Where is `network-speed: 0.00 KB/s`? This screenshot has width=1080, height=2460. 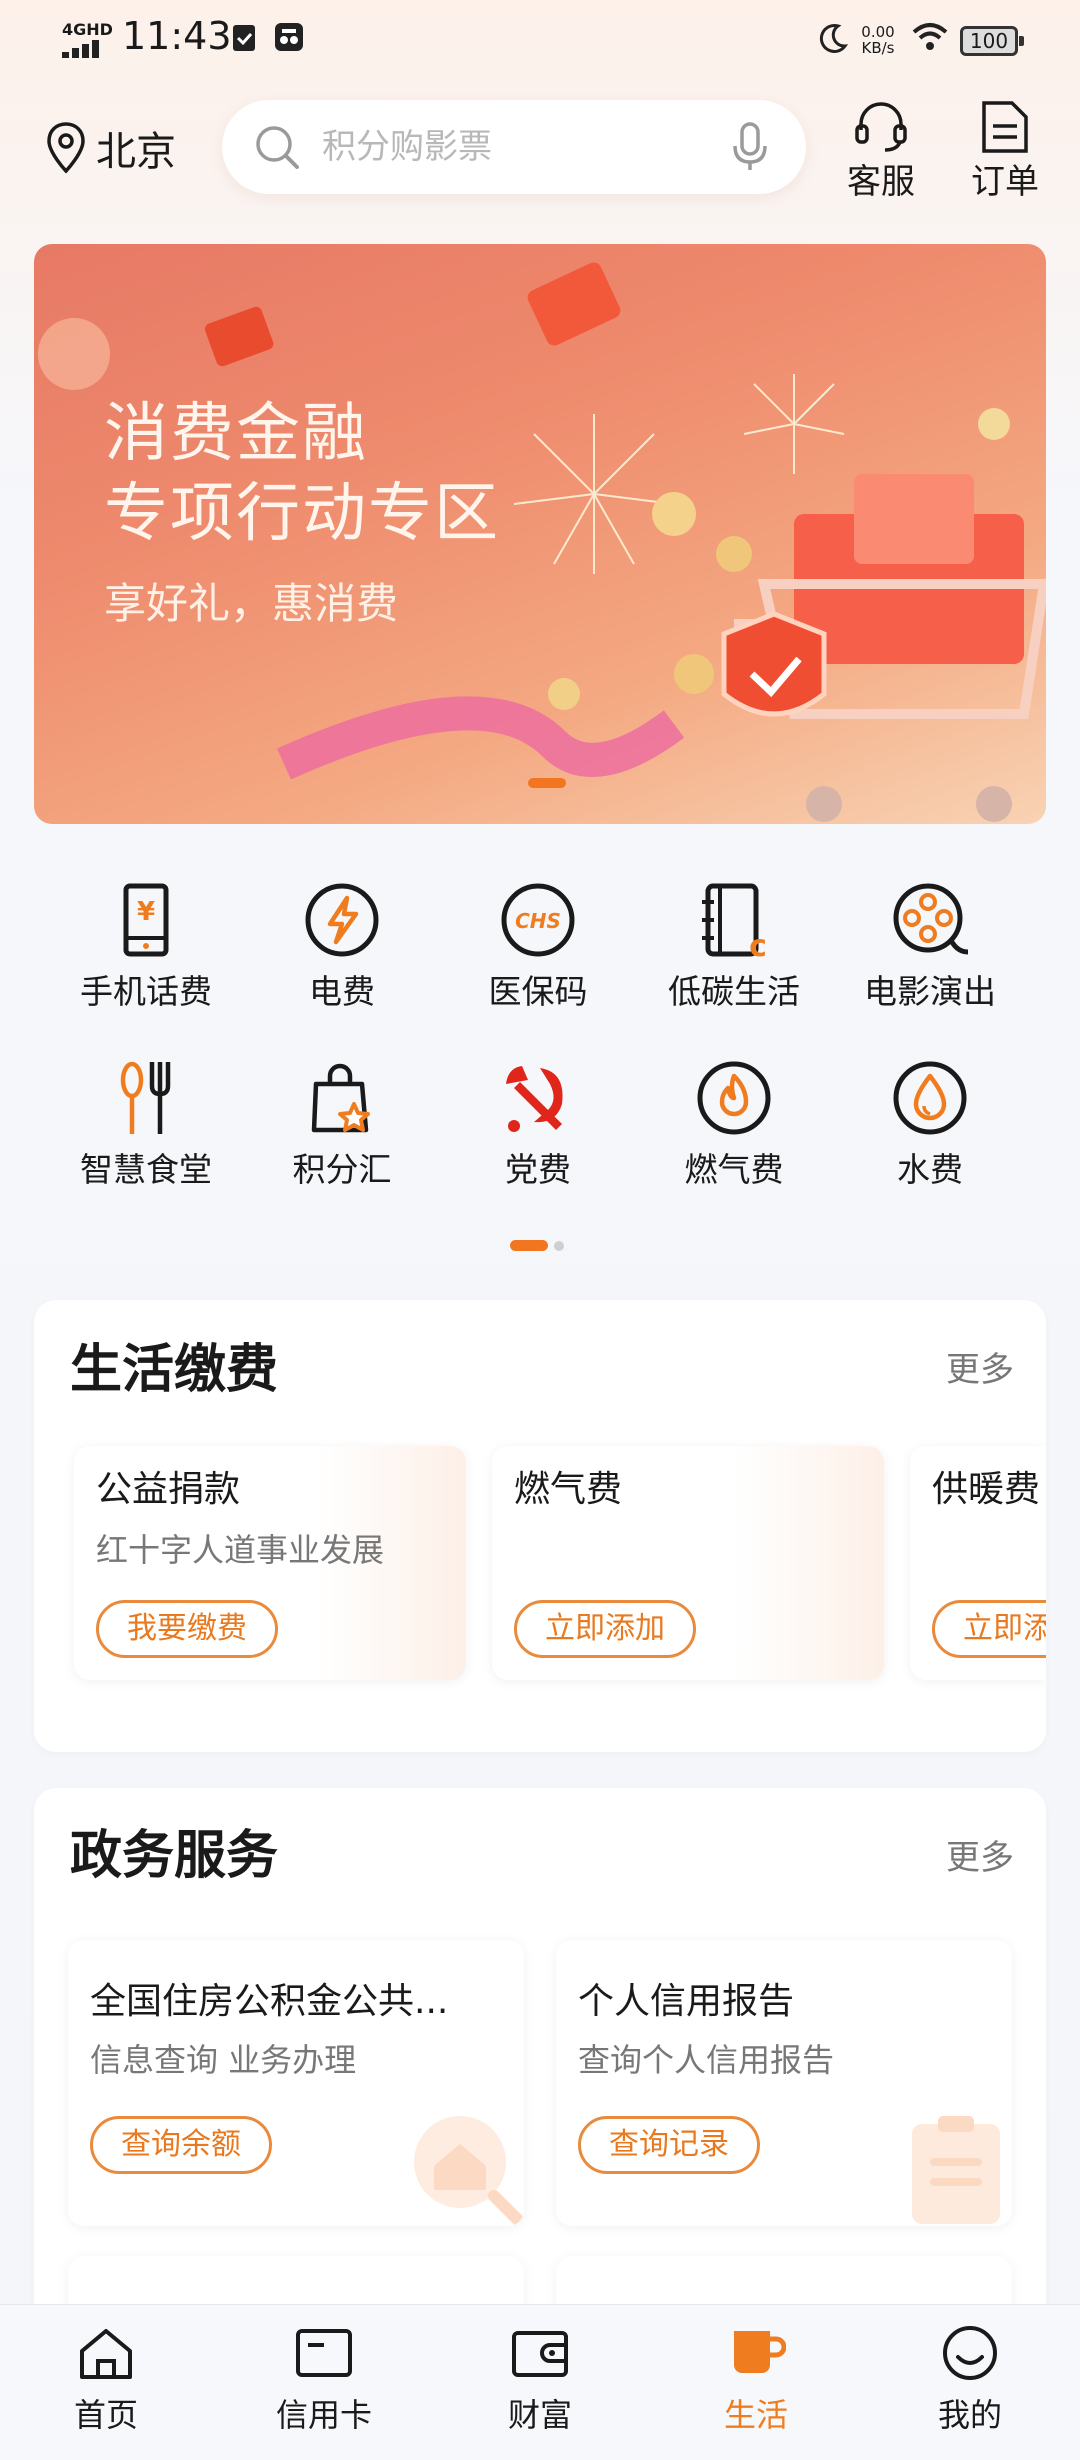
network-speed: 0.00 KB/s is located at coordinates (878, 40).